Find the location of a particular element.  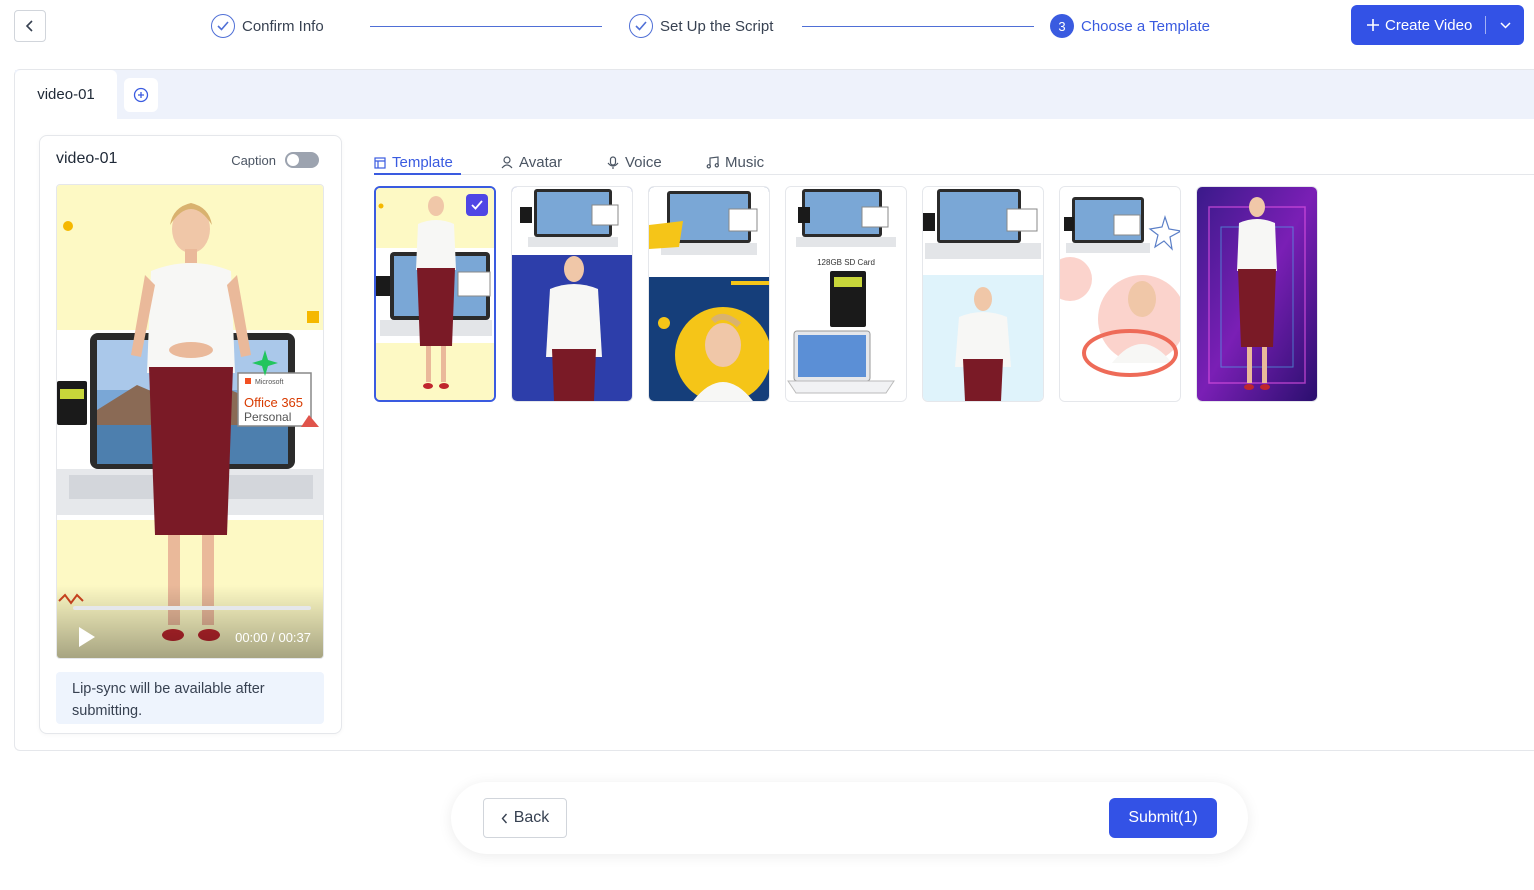

footer-bar: Back Submit(1) is located at coordinates (849, 818).